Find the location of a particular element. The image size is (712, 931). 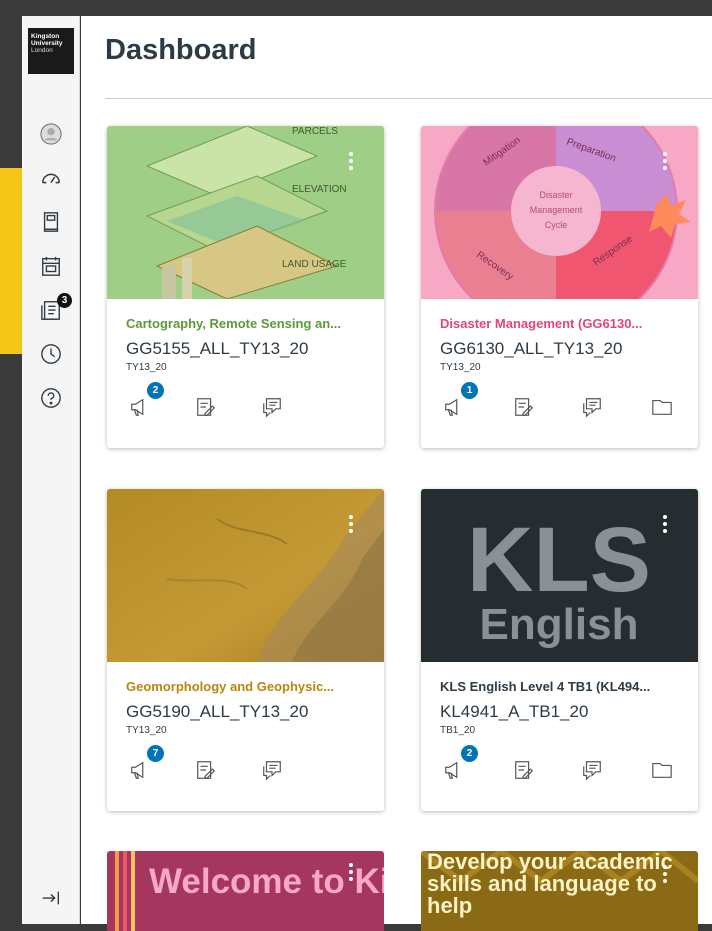

dashboard-icon is located at coordinates (51, 178).